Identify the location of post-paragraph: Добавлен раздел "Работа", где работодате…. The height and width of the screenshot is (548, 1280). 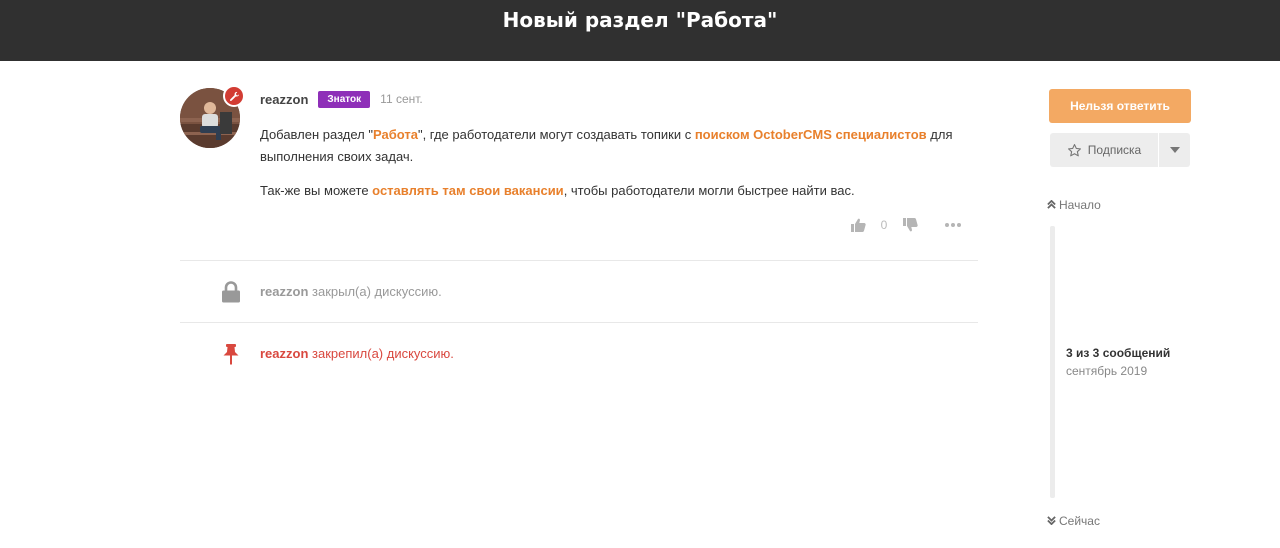
(610, 146).